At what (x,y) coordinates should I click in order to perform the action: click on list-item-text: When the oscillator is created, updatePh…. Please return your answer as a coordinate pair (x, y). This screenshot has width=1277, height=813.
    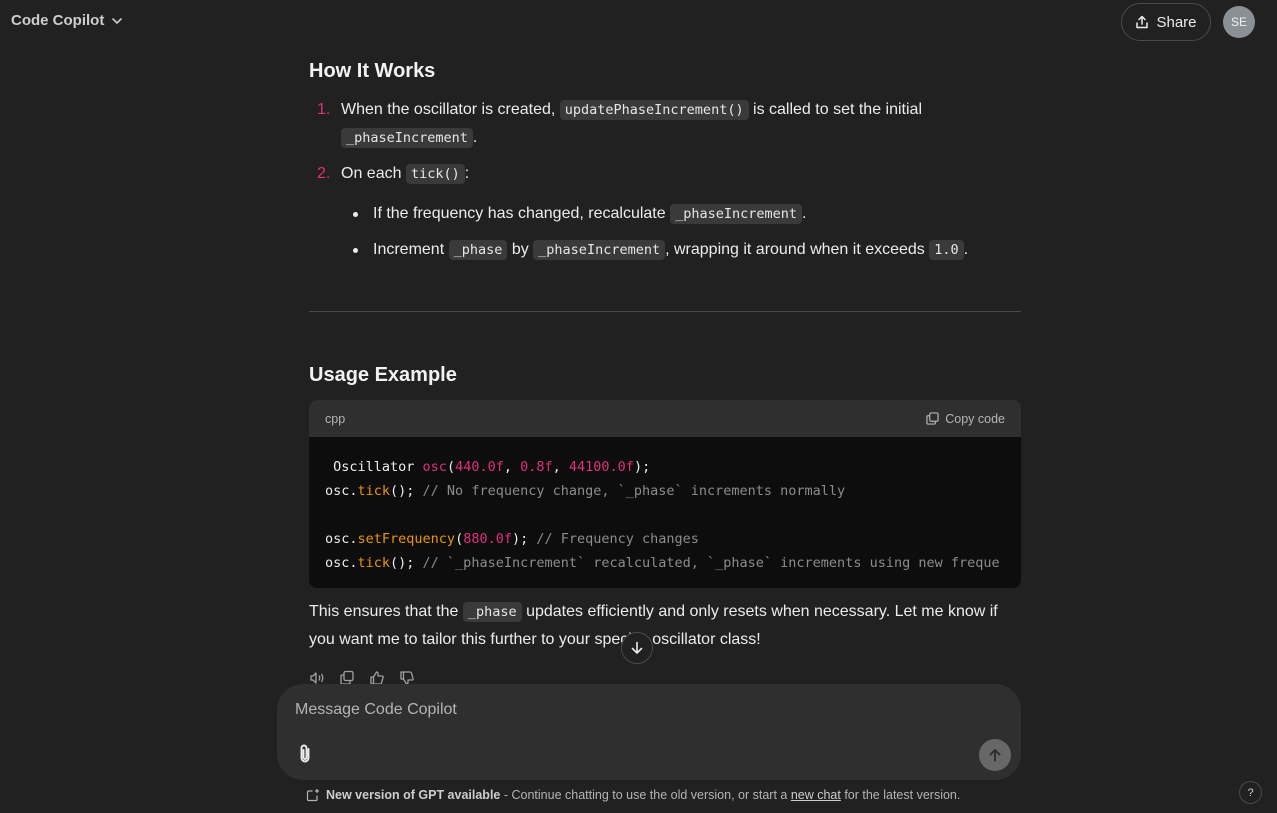
    Looking at the image, I should click on (631, 124).